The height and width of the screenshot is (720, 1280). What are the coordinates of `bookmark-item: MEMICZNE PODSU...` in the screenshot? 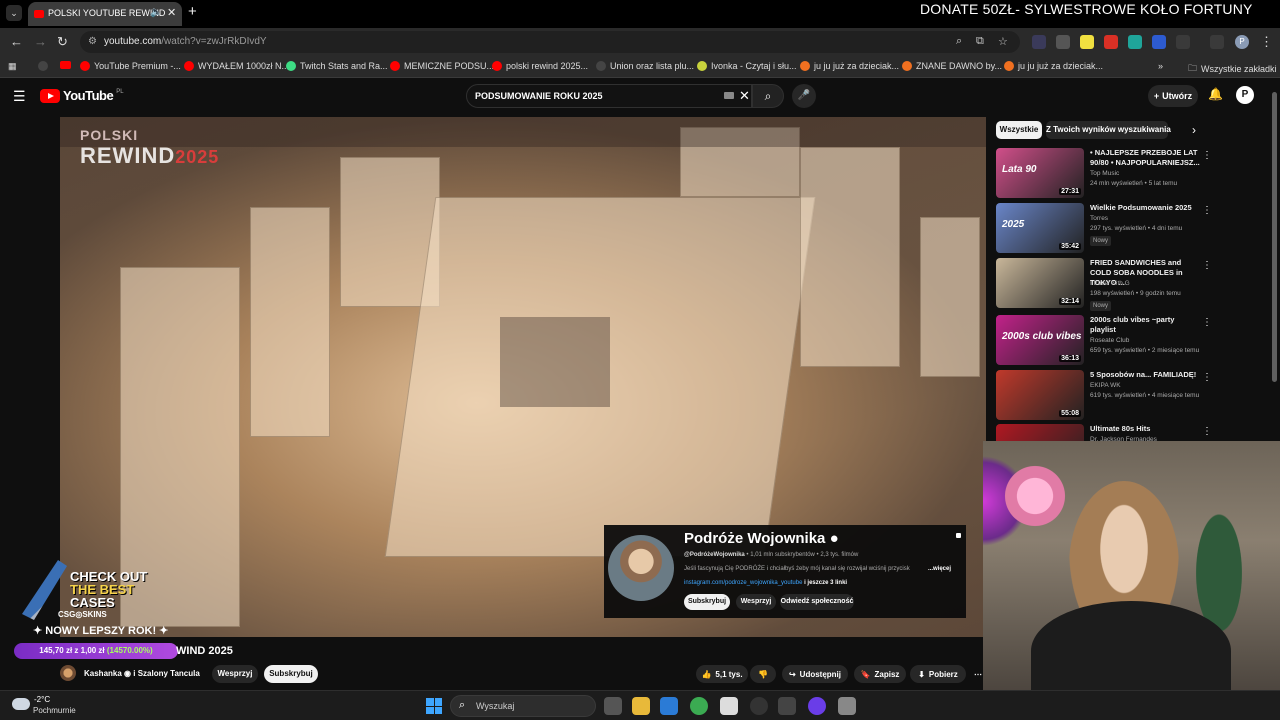 It's located at (442, 66).